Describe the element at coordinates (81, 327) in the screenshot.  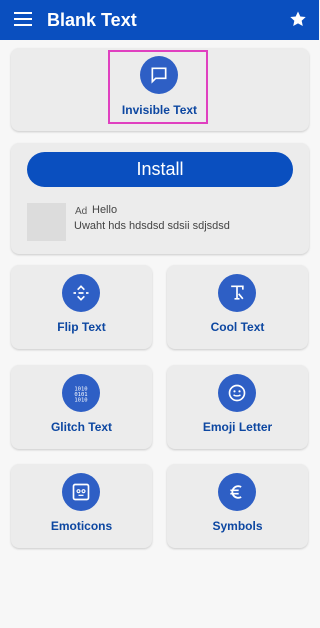
I see `flip-text-label: Flip Text` at that location.